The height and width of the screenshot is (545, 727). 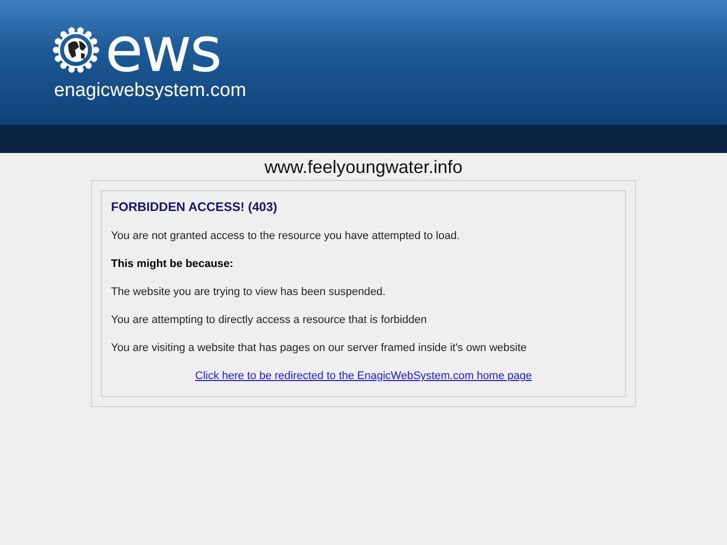 I want to click on reason-text: The website you are trying to view has been suspended., so click(x=249, y=292).